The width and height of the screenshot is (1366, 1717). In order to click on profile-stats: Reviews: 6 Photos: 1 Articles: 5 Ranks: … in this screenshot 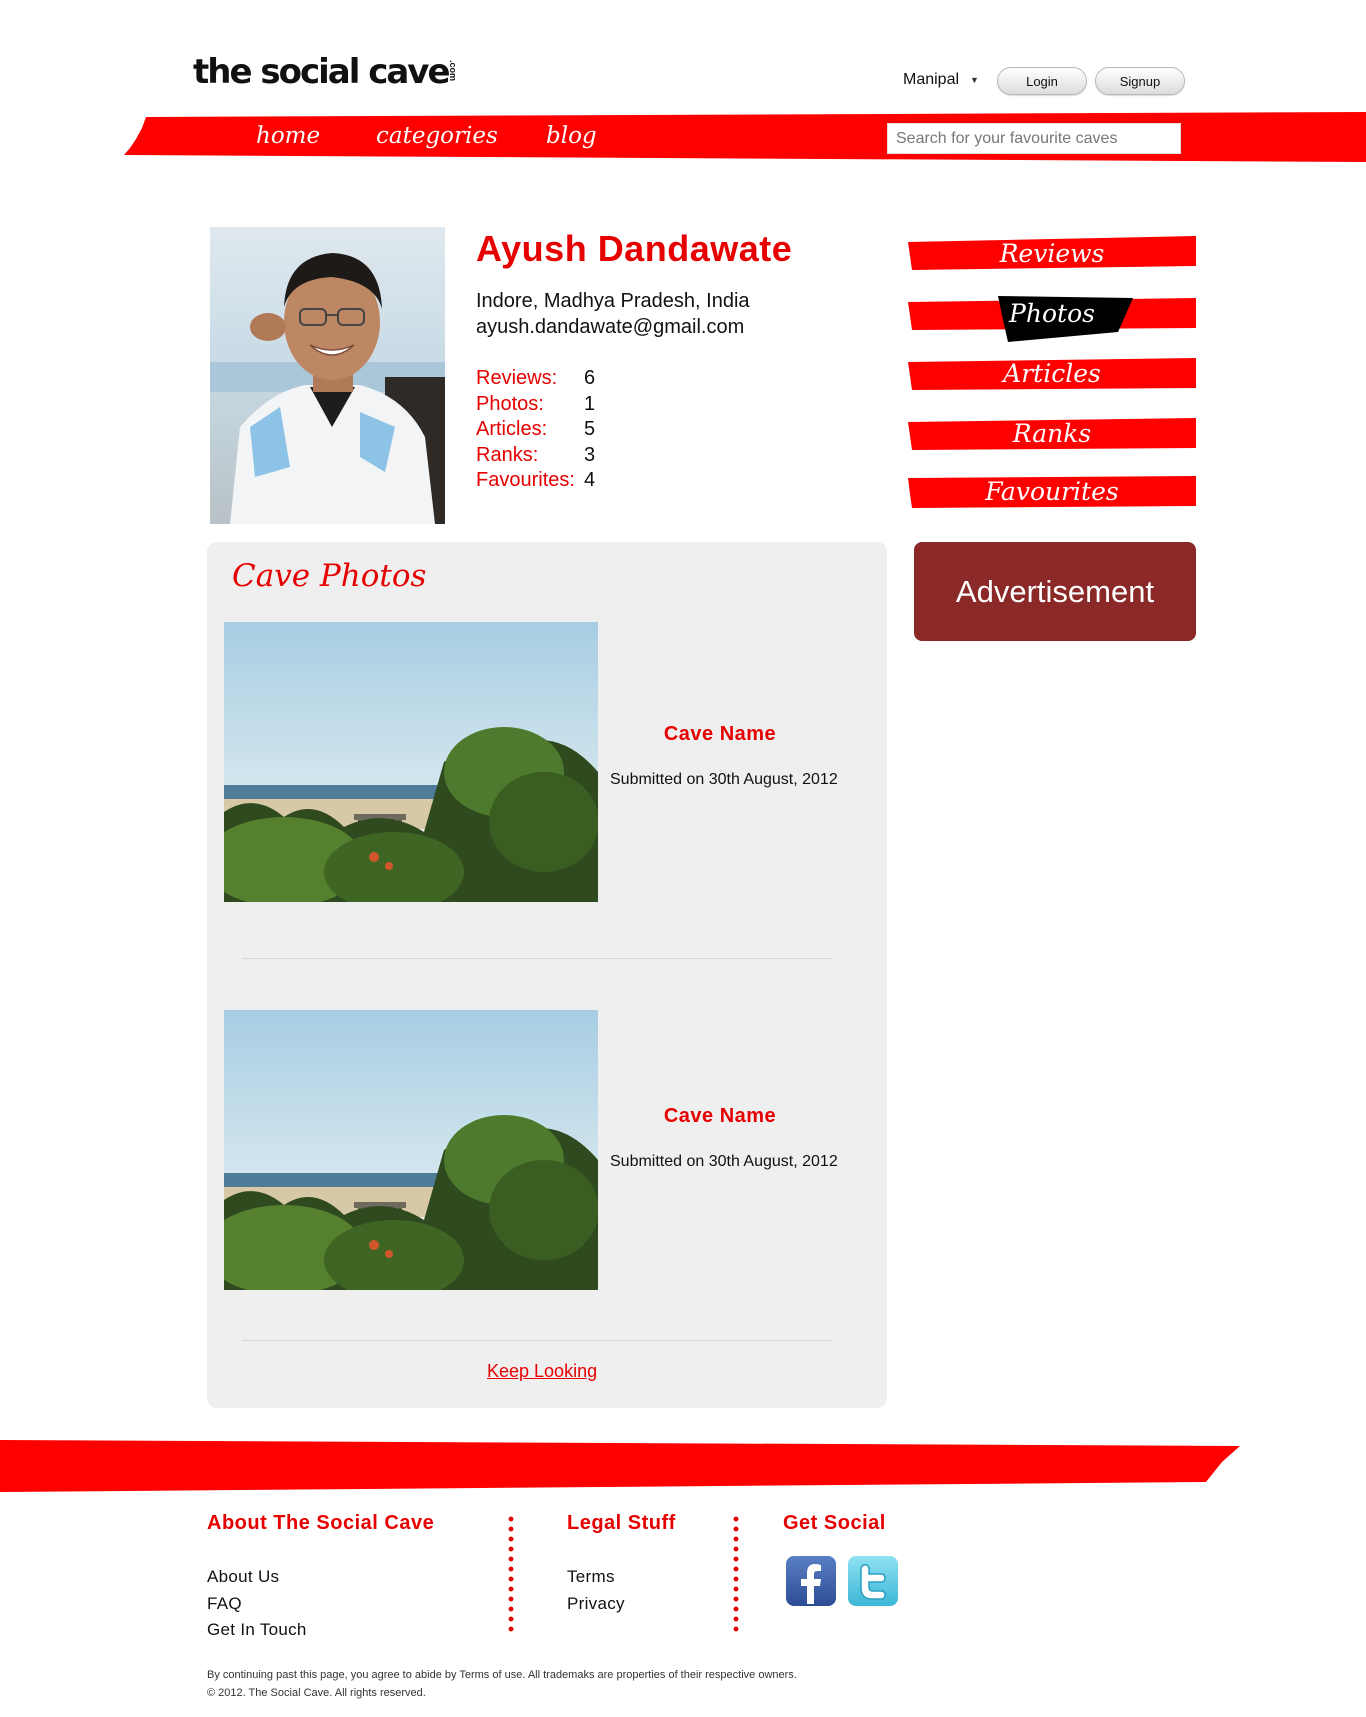, I will do `click(535, 430)`.